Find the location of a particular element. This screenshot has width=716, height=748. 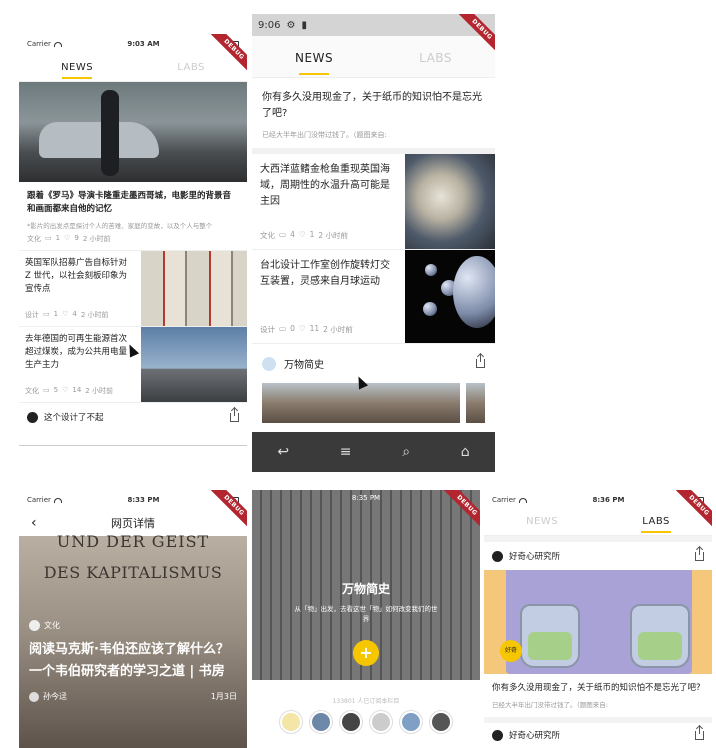

comment-count: 4 is located at coordinates (292, 234).